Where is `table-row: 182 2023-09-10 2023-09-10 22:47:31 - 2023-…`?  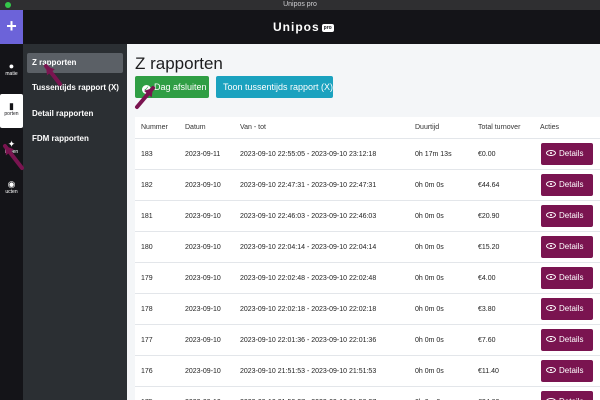 table-row: 182 2023-09-10 2023-09-10 22:47:31 - 2023-… is located at coordinates (367, 185).